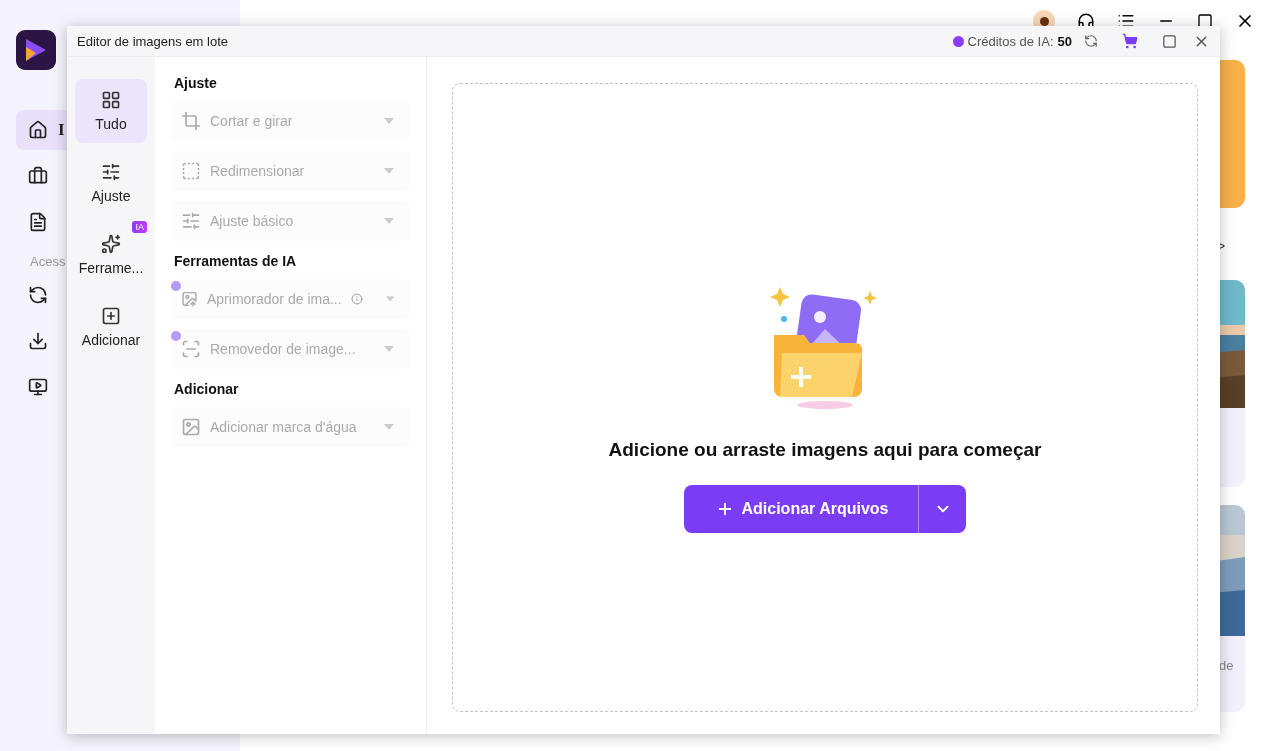 The height and width of the screenshot is (751, 1267). Describe the element at coordinates (139, 227) in the screenshot. I see `ai-badge: IA` at that location.